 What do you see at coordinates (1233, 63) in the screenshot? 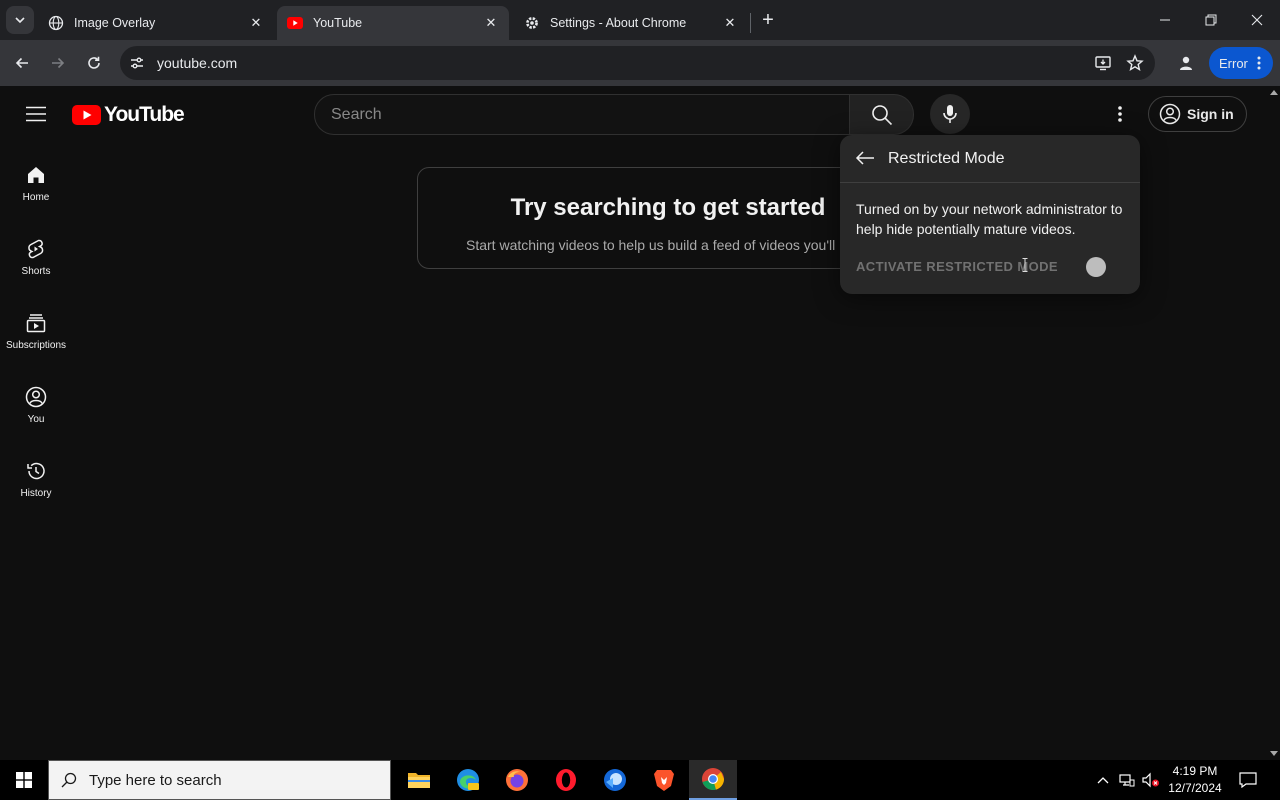
I see `error-label: Error` at bounding box center [1233, 63].